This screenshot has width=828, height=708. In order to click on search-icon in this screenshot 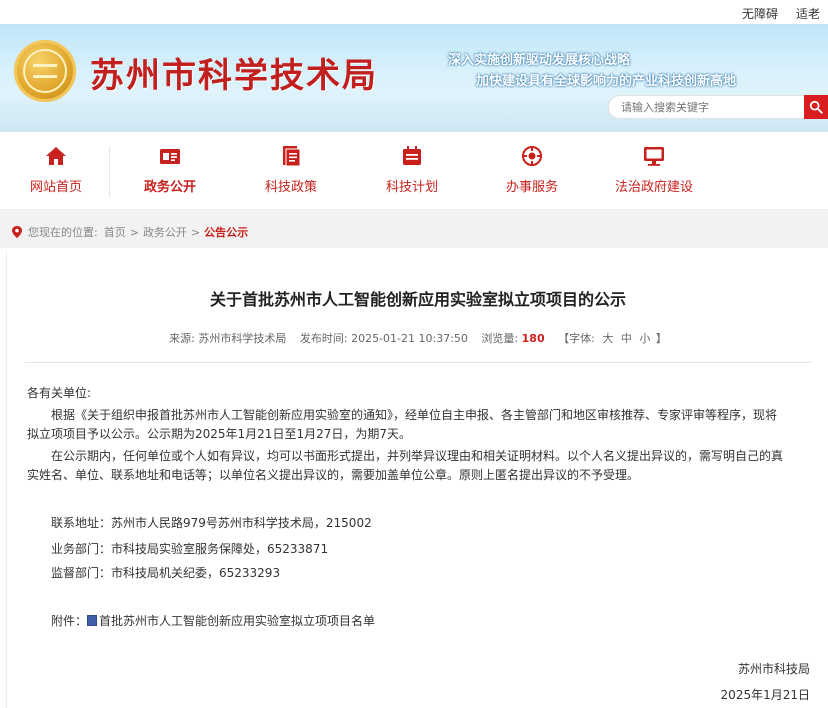, I will do `click(816, 107)`.